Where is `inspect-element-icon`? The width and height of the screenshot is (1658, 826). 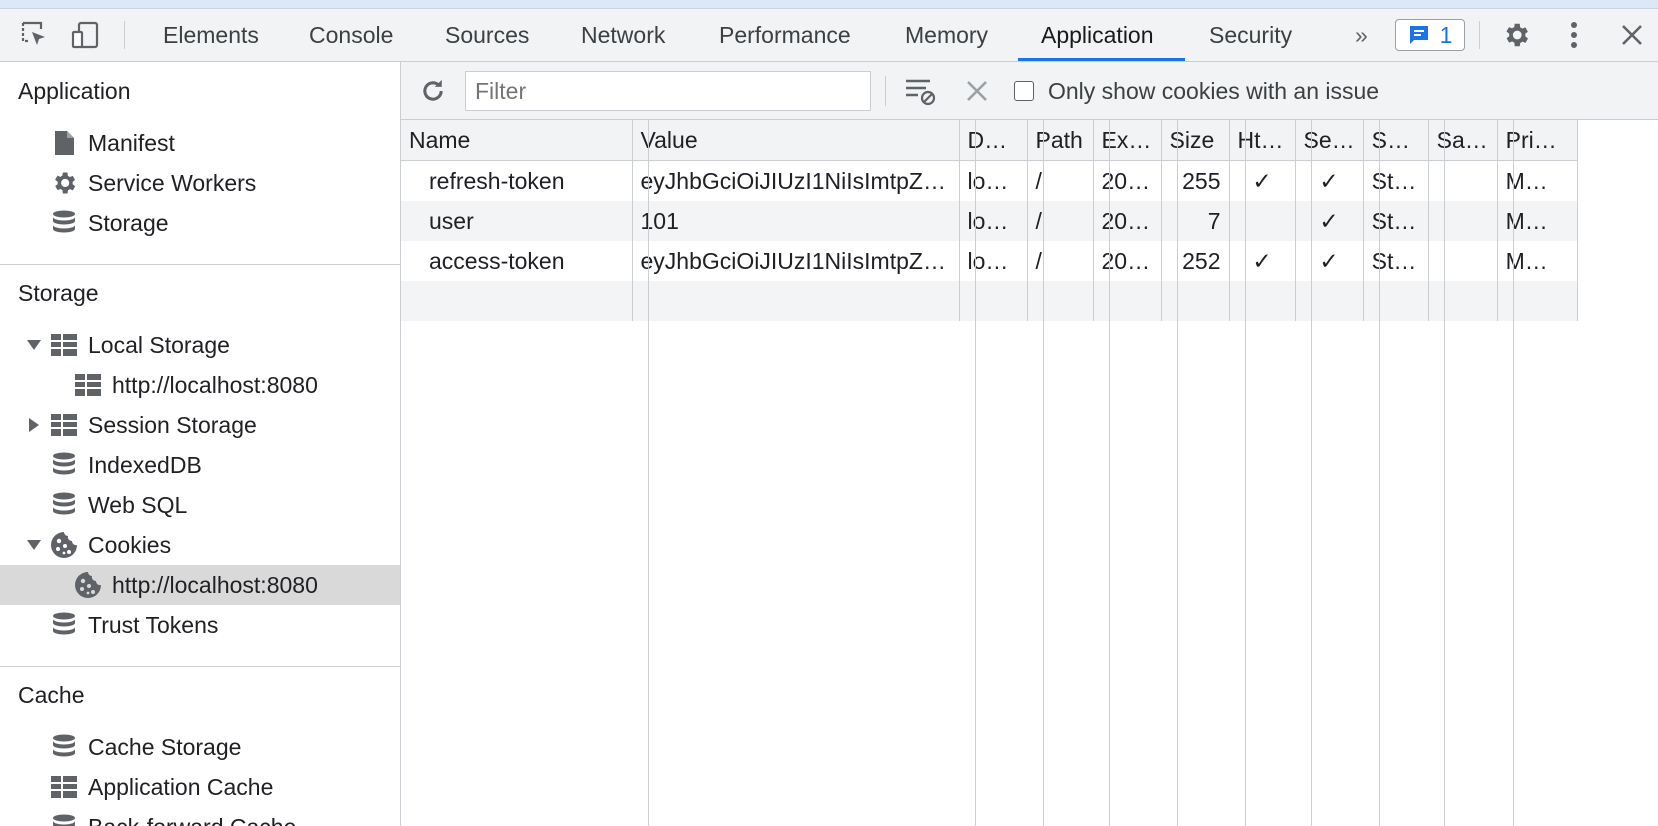
inspect-element-icon is located at coordinates (35, 35).